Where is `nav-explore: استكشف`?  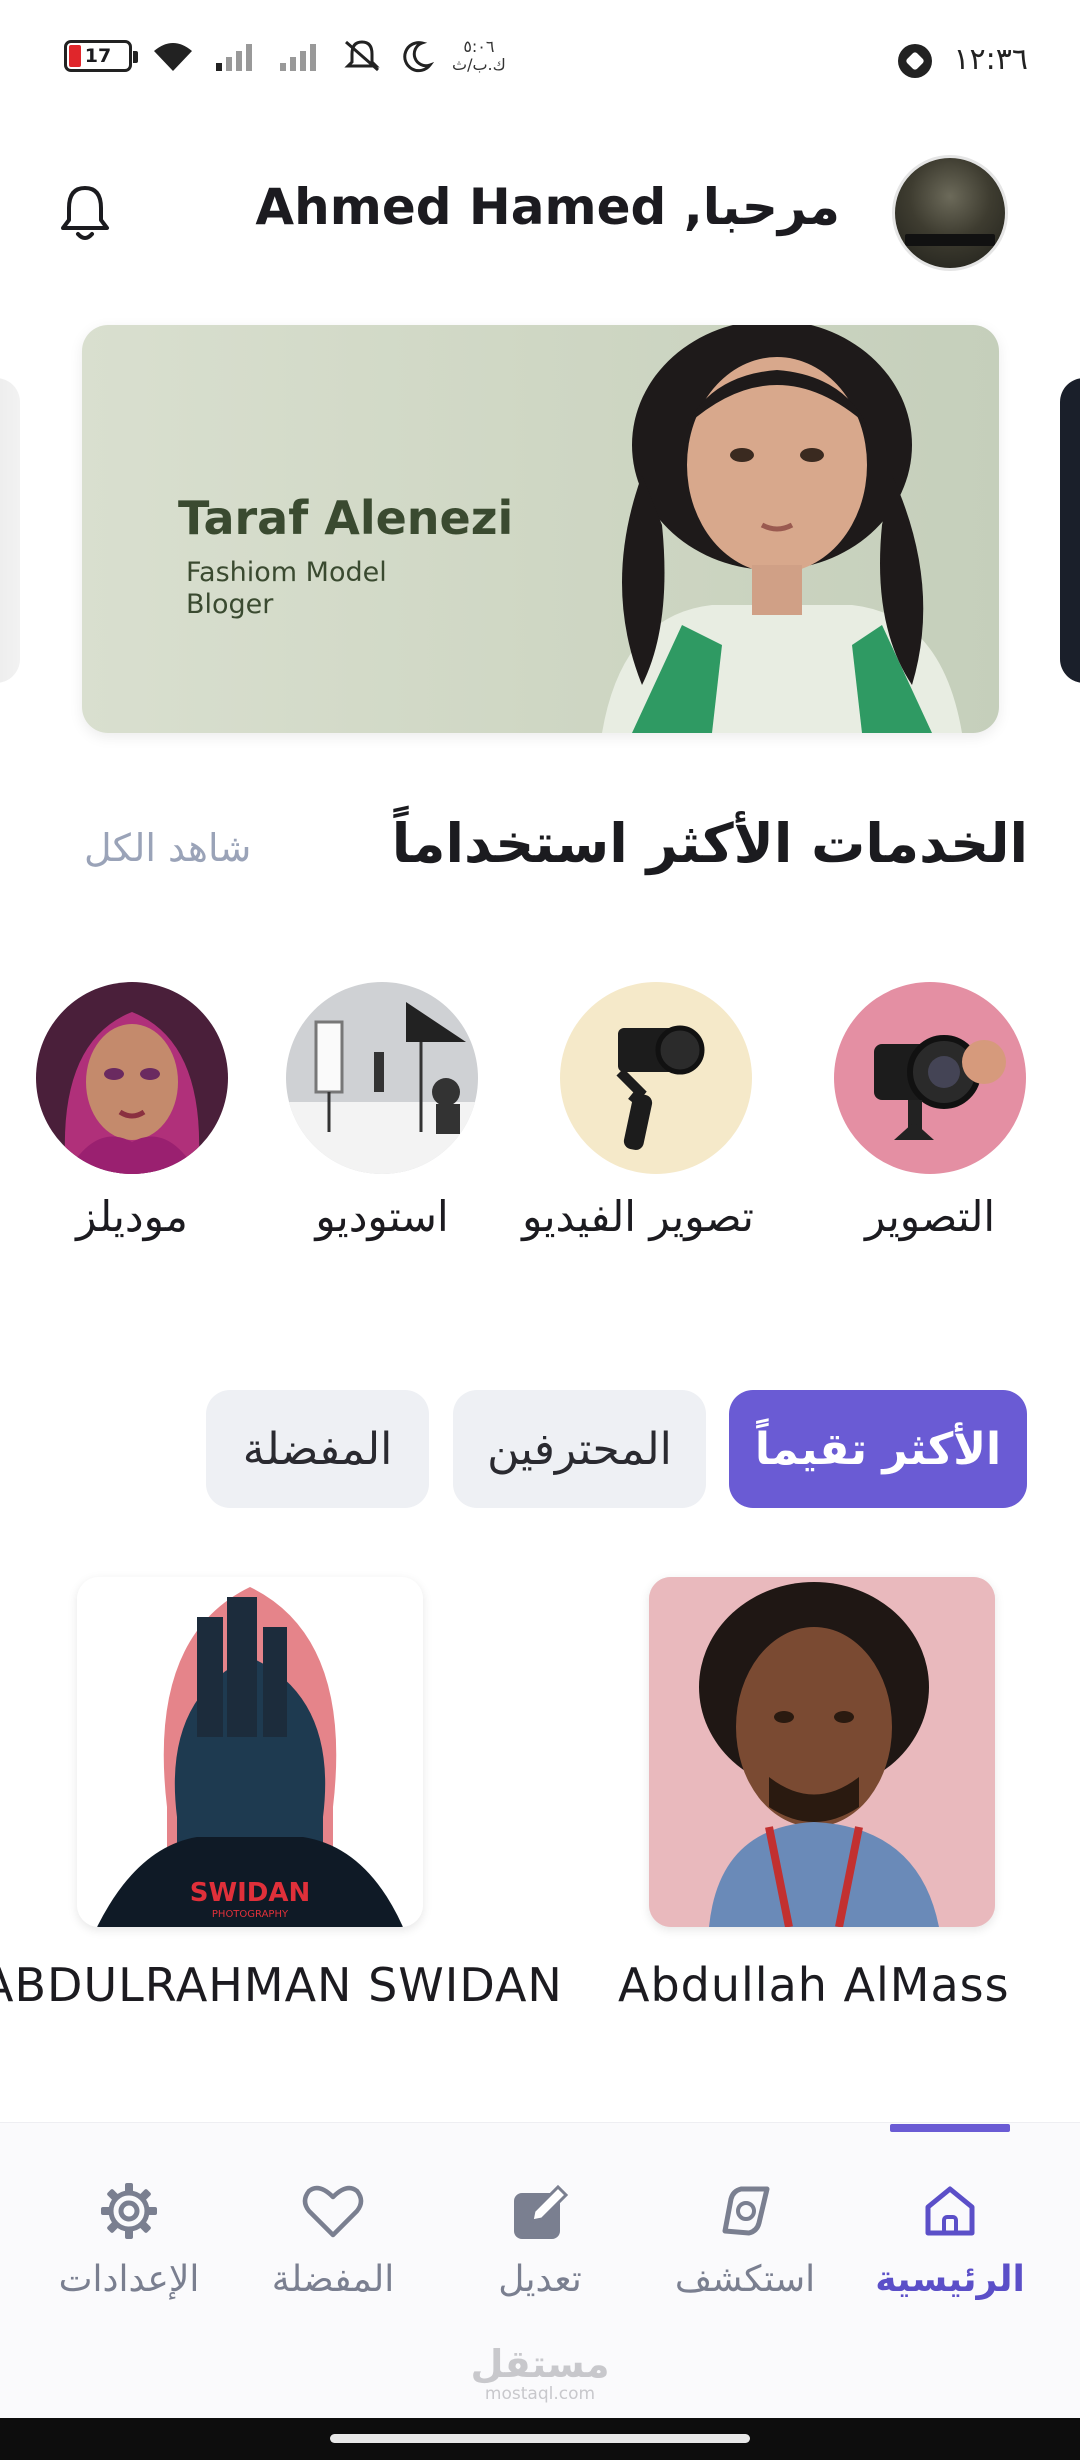
nav-explore: استكشف is located at coordinates (745, 2237).